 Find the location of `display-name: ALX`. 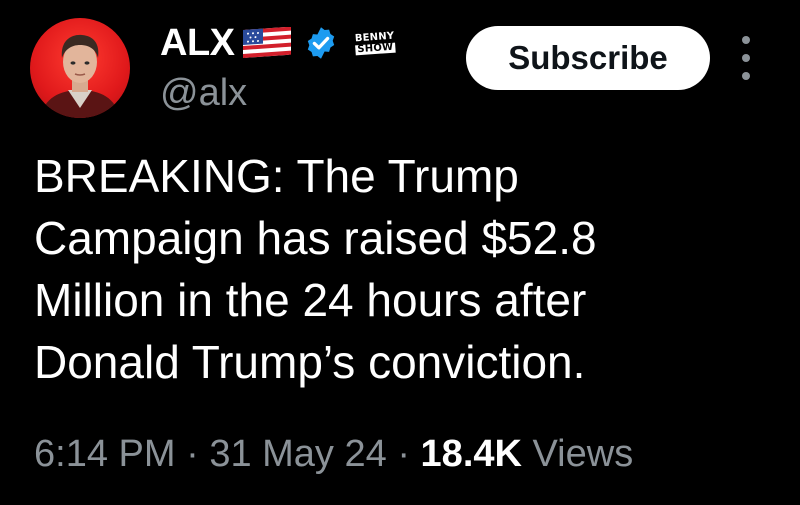

display-name: ALX is located at coordinates (197, 43).